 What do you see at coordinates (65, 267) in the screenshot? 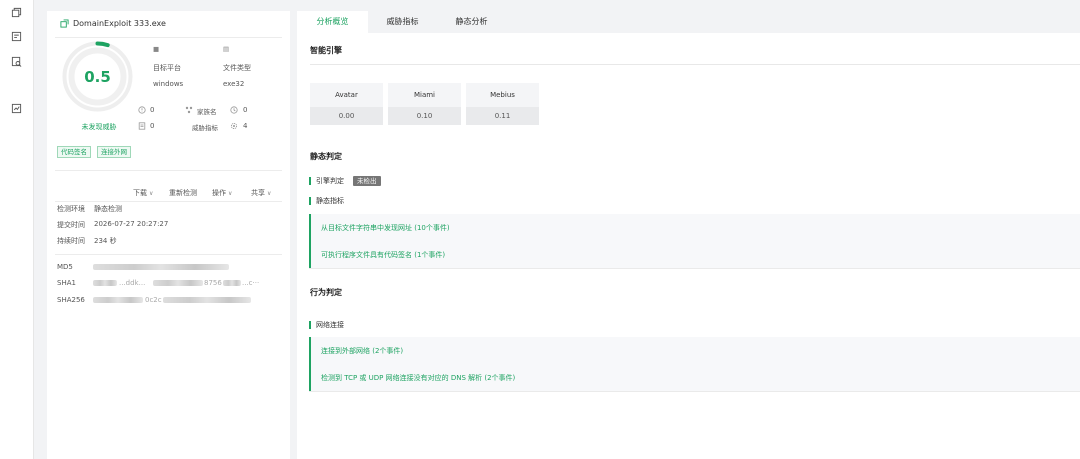
I see `md5-label: MD5` at bounding box center [65, 267].